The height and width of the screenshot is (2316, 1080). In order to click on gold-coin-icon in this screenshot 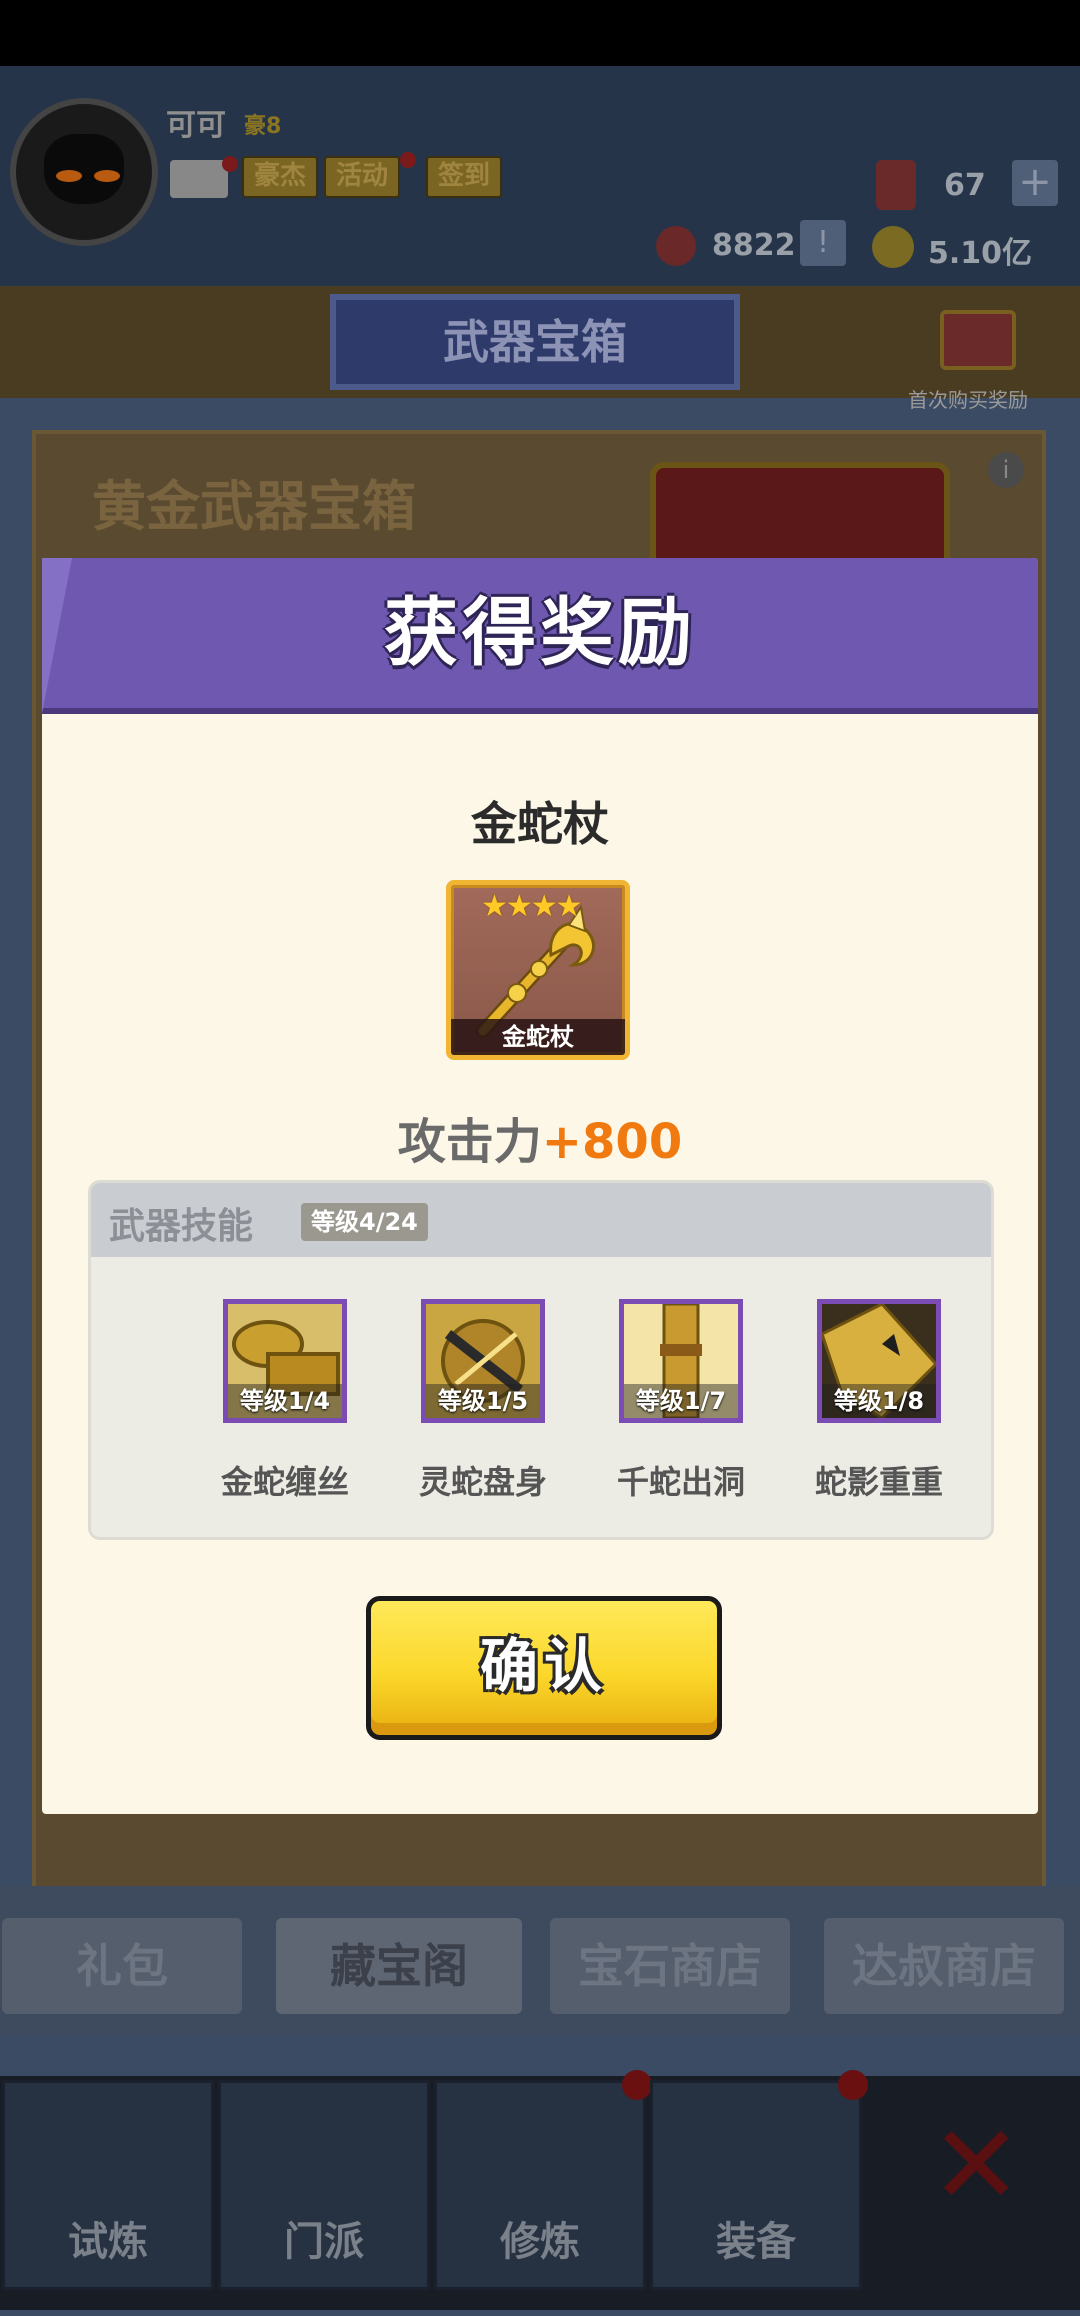, I will do `click(893, 247)`.